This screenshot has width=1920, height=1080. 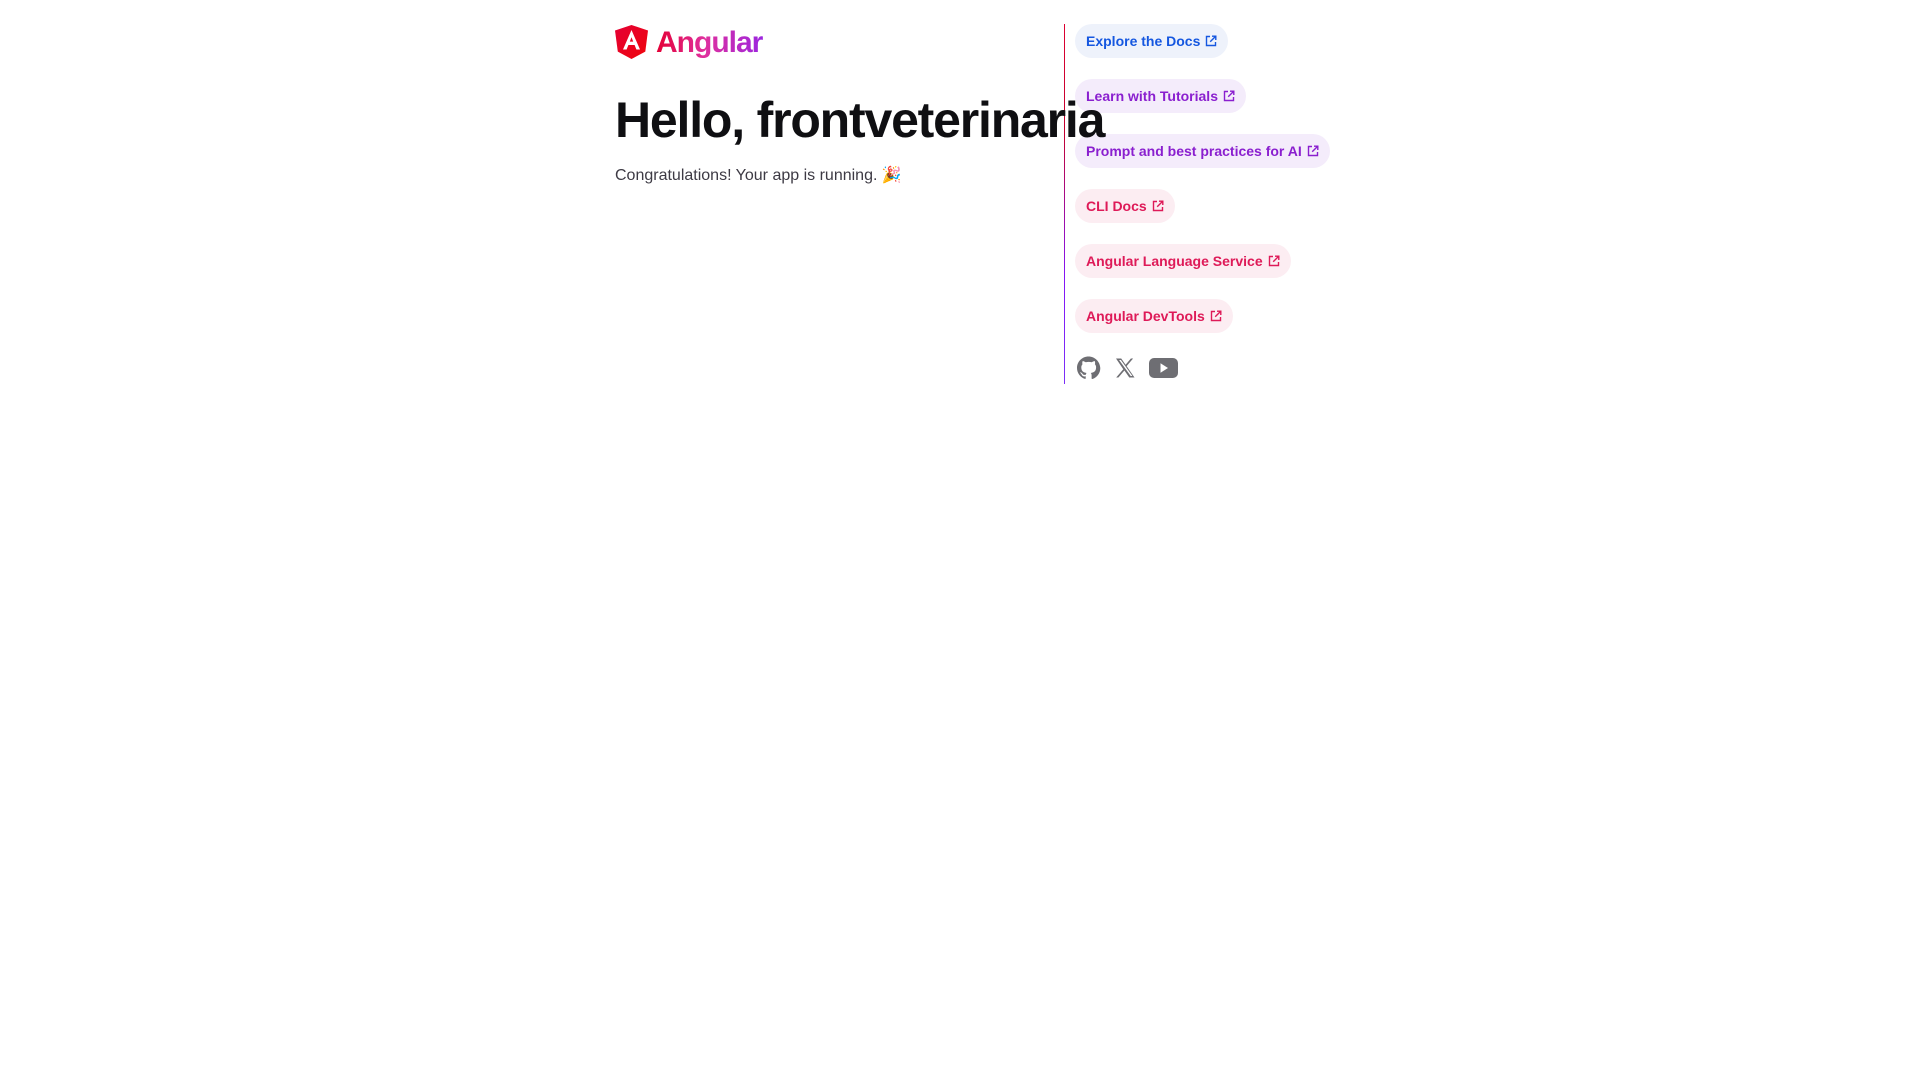 What do you see at coordinates (1174, 261) in the screenshot?
I see `link-label: Angular Language Service` at bounding box center [1174, 261].